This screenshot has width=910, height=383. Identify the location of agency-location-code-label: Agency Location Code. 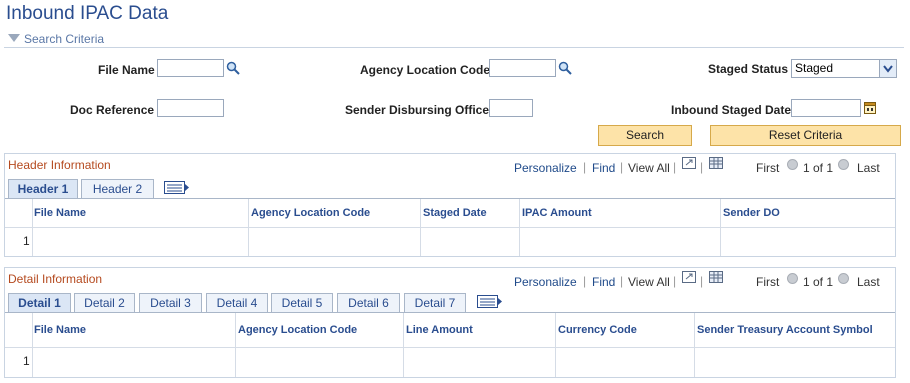
(425, 70).